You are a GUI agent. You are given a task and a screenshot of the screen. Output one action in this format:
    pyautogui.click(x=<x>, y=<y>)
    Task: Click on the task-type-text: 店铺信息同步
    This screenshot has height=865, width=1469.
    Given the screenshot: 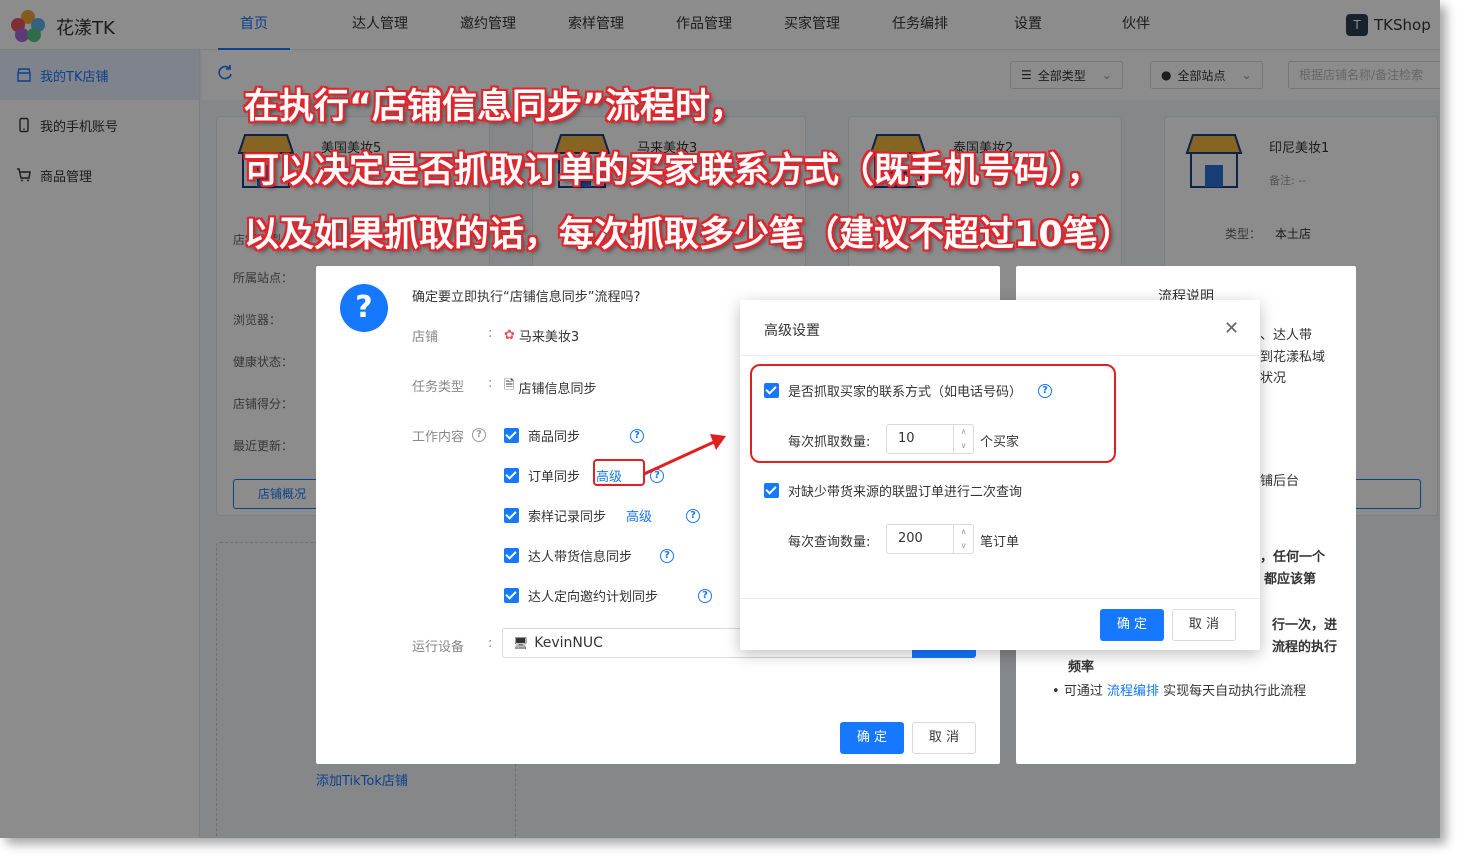 What is the action you would take?
    pyautogui.click(x=557, y=389)
    